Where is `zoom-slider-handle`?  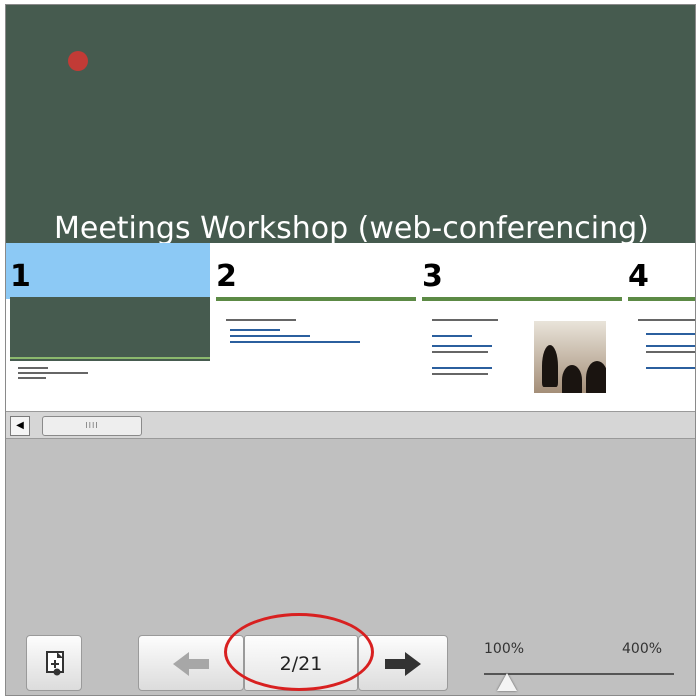
zoom-slider-handle is located at coordinates (506, 682).